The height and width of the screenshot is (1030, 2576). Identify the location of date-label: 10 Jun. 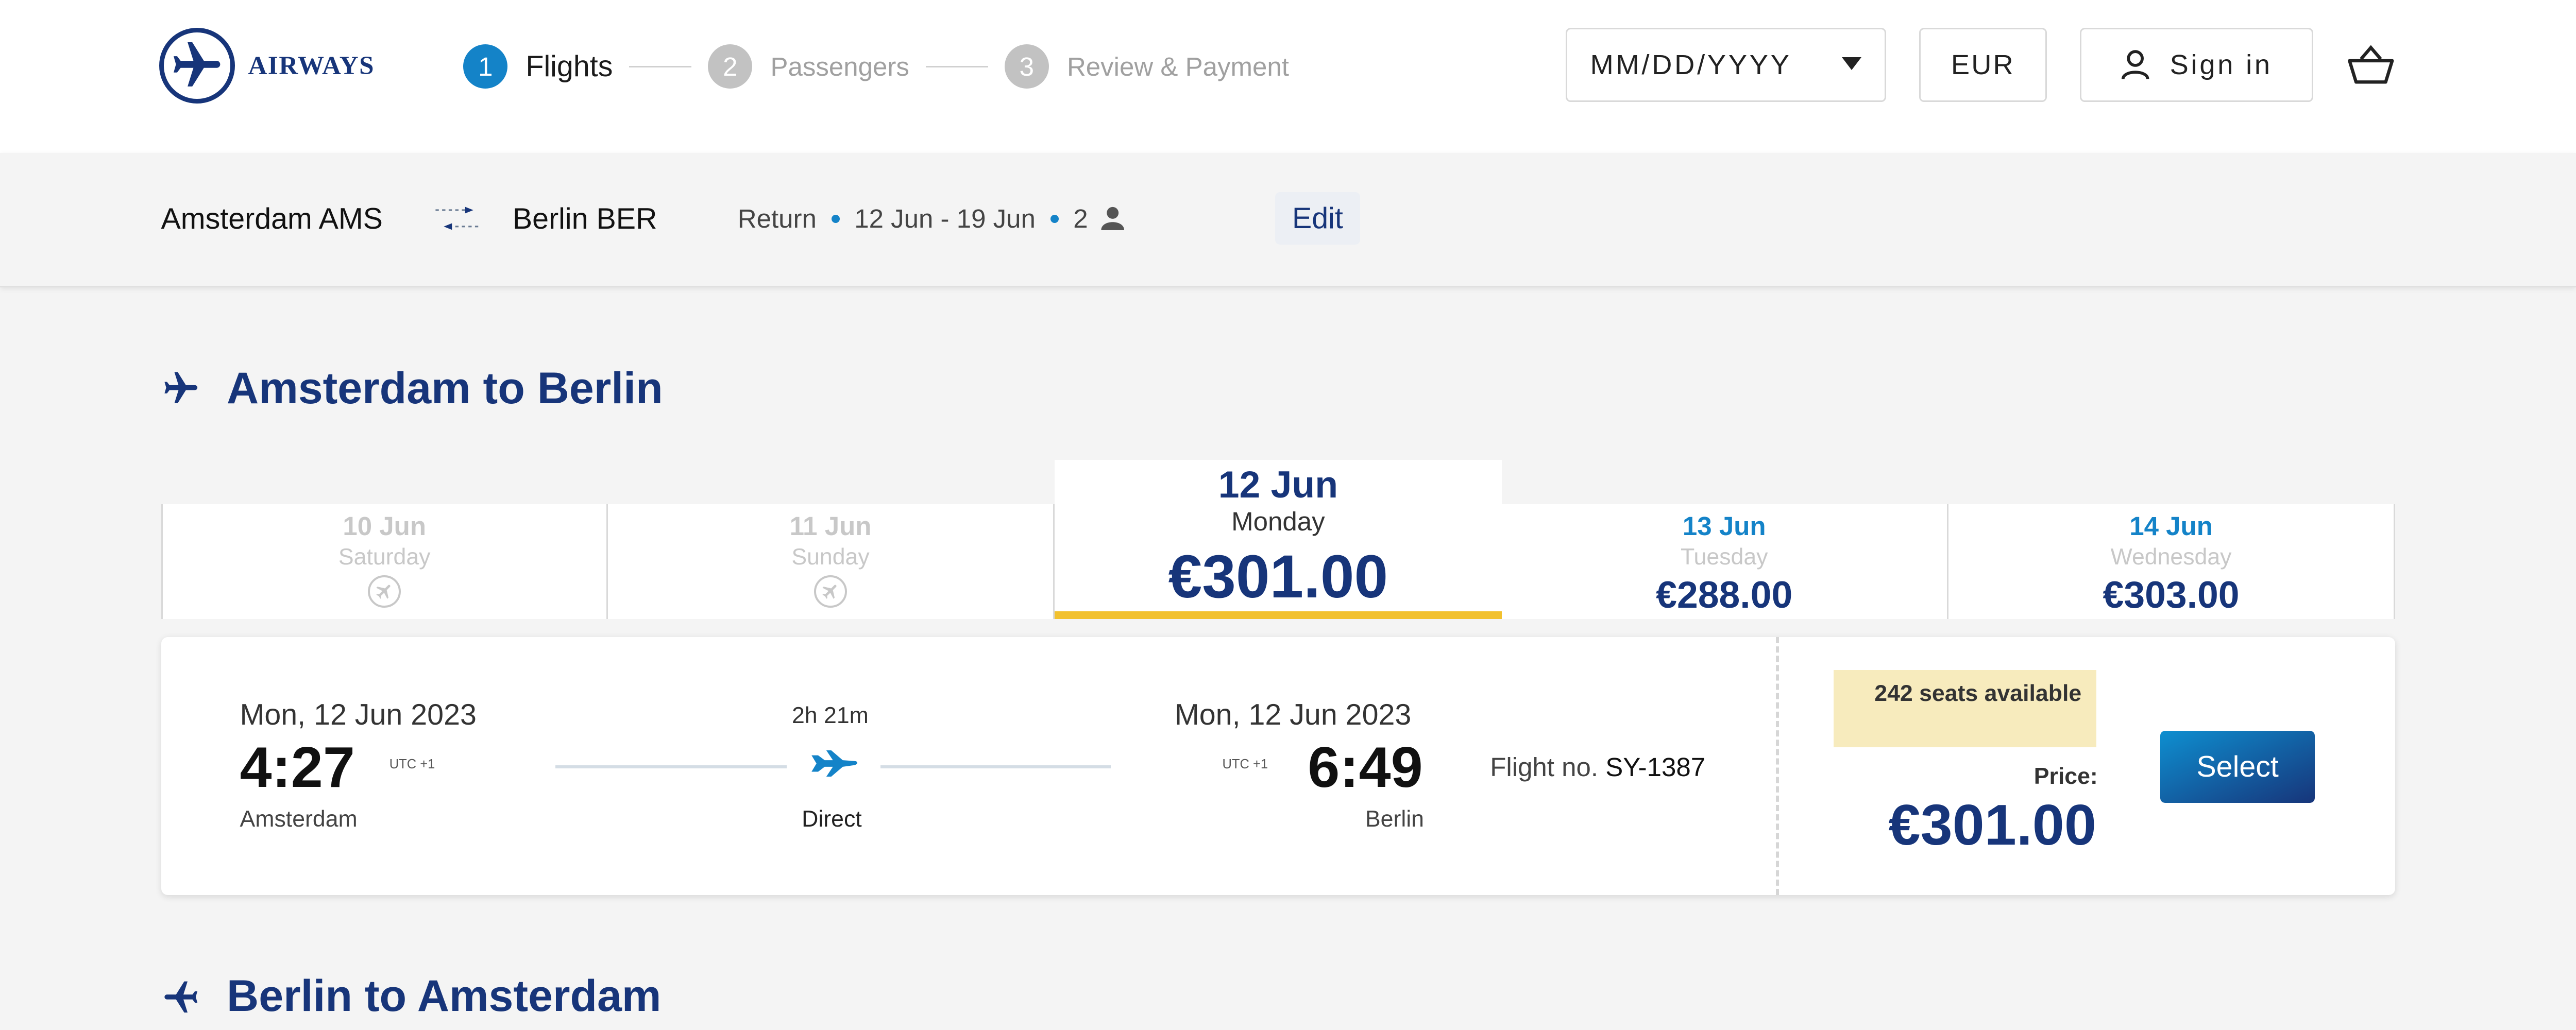
(384, 526).